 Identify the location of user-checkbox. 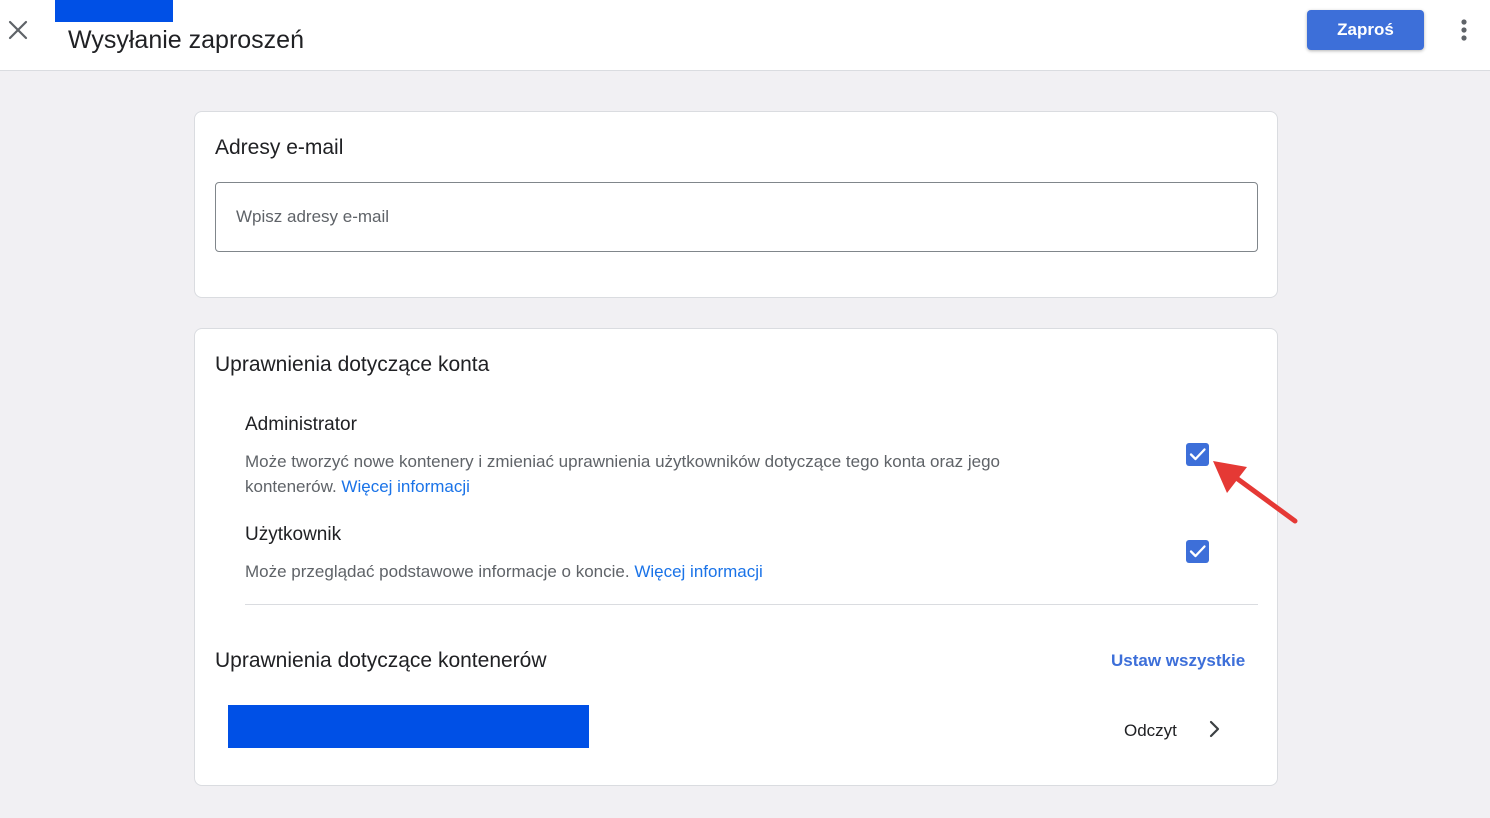
(1197, 551).